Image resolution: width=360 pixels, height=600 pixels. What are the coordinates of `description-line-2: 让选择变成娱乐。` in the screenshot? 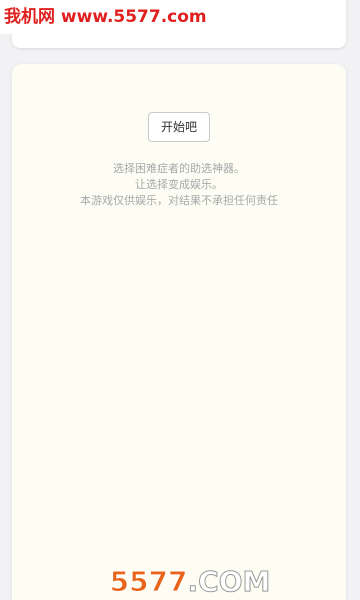 It's located at (179, 184).